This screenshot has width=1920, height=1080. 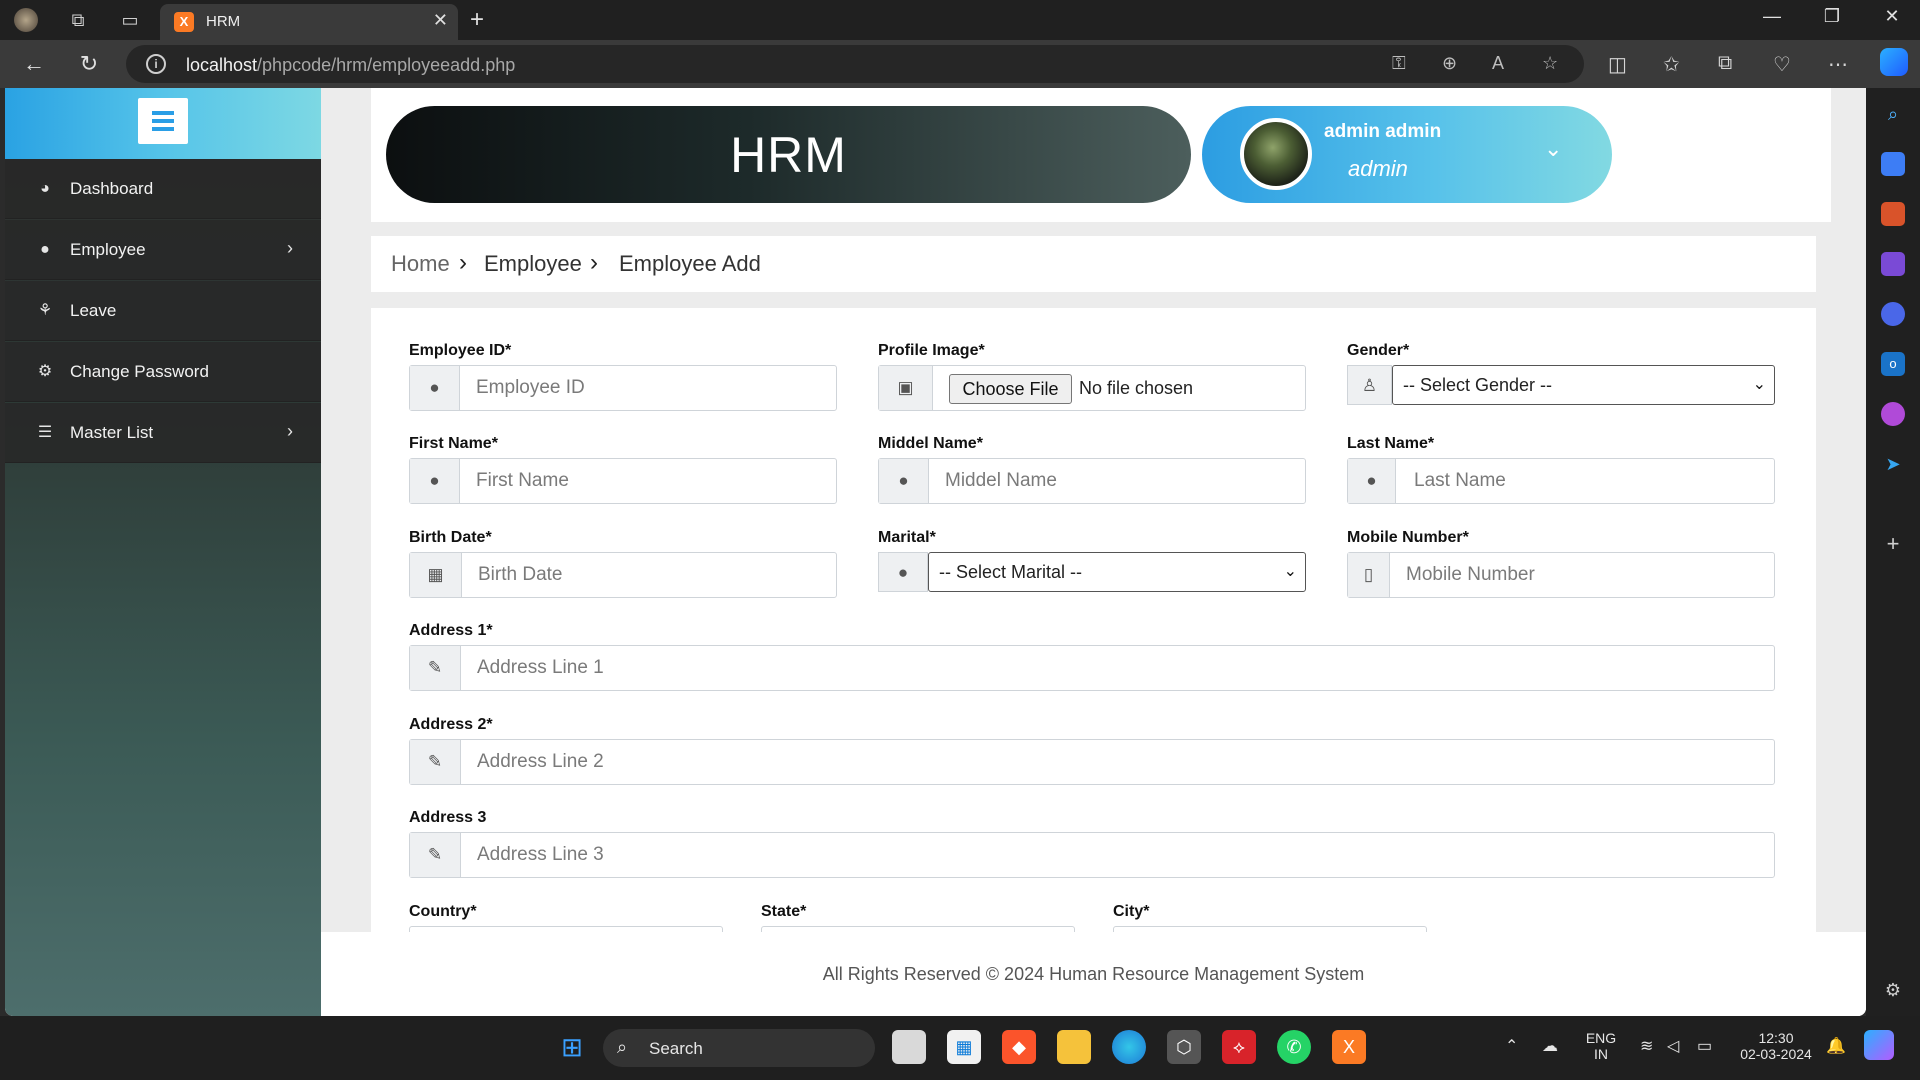 I want to click on tab-actions-icon: ▭, so click(x=130, y=20).